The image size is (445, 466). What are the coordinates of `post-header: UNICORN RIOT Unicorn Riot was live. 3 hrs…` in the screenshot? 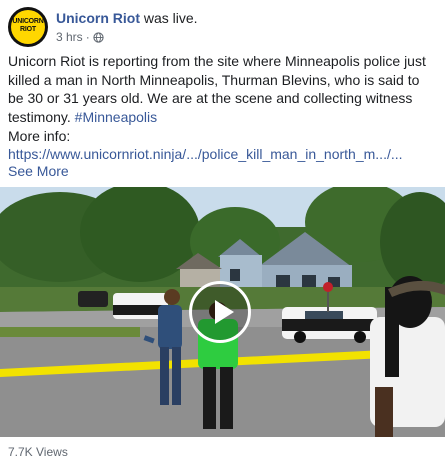 It's located at (223, 26).